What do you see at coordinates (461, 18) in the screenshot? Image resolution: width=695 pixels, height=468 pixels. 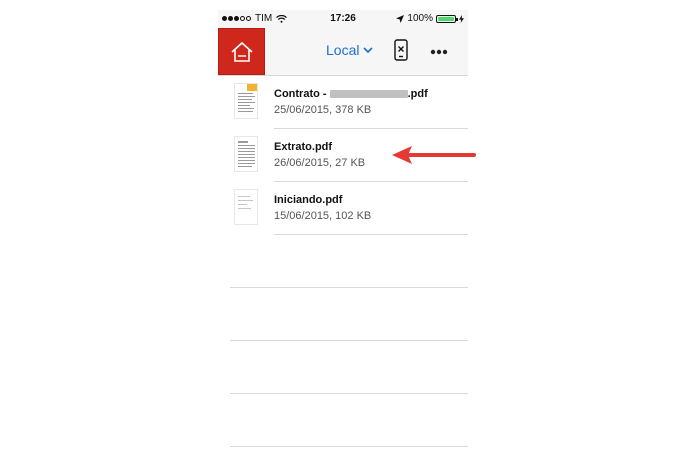 I see `charging-icon` at bounding box center [461, 18].